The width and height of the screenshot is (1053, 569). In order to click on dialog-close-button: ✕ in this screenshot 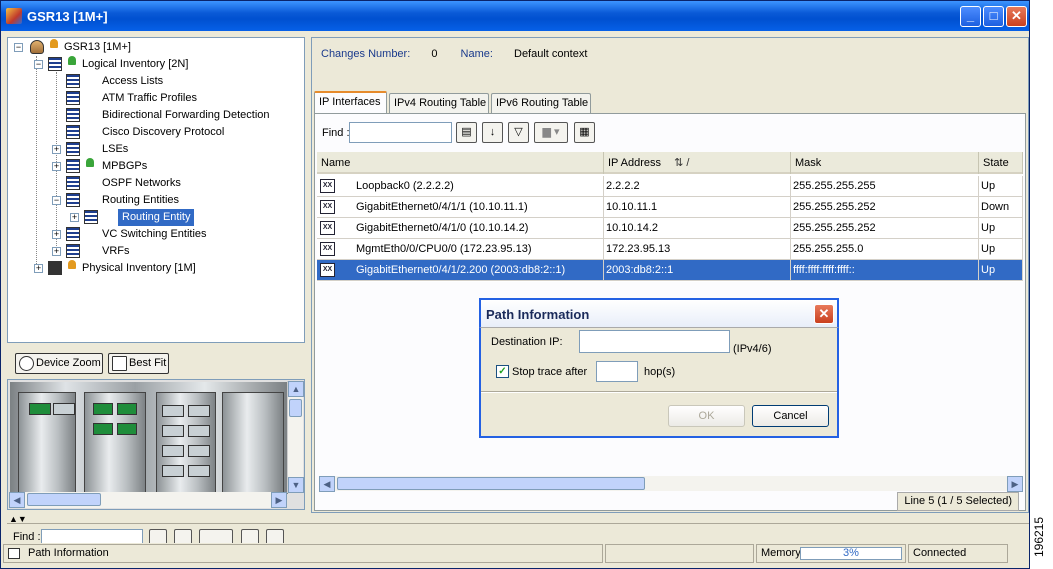, I will do `click(824, 314)`.